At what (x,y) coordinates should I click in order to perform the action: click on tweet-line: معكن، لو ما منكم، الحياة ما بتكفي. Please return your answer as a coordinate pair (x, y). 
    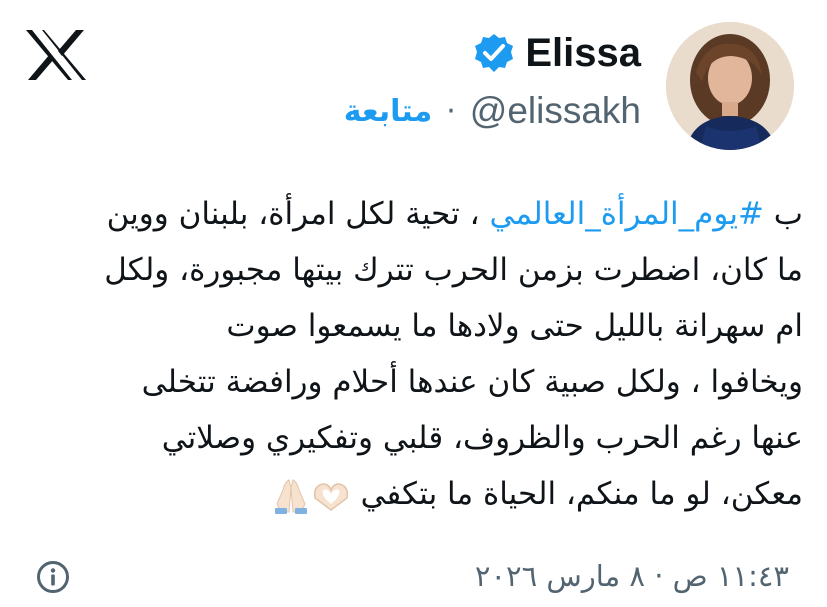
    Looking at the image, I should click on (408, 494).